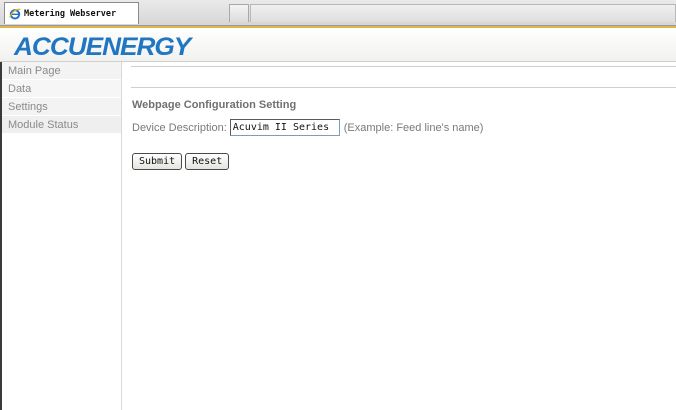 The image size is (676, 410). Describe the element at coordinates (157, 161) in the screenshot. I see `submit-button: Submit` at that location.